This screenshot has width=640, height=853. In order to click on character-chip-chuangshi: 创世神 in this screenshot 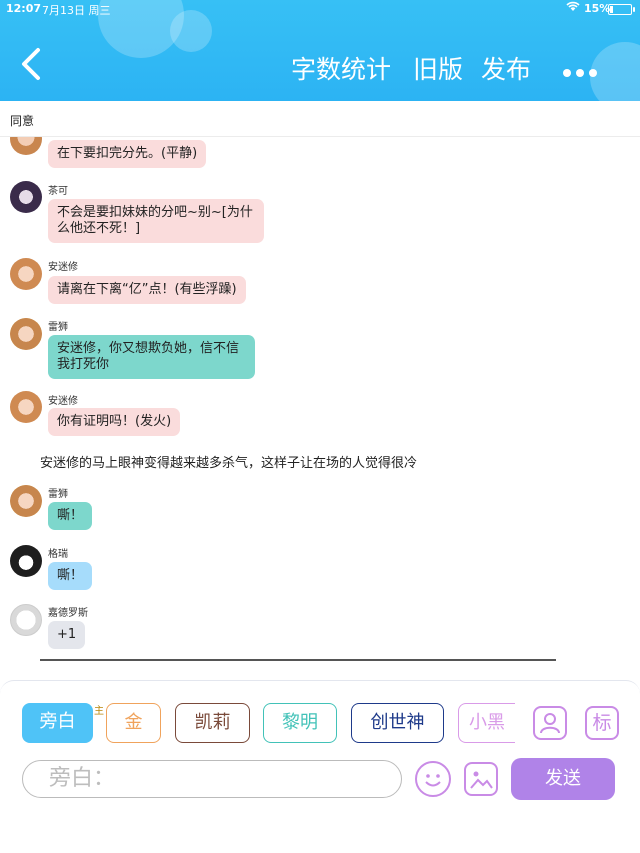, I will do `click(397, 723)`.